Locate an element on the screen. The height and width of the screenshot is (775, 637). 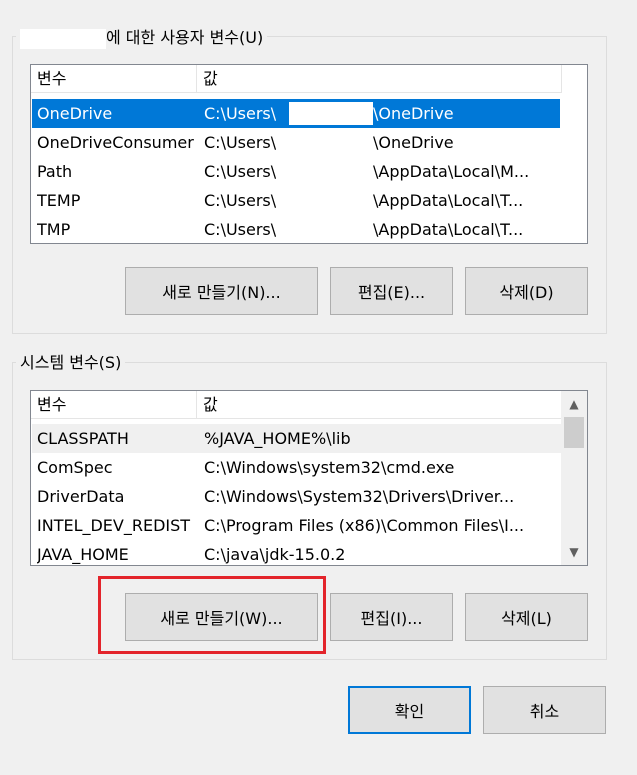
system-row-comspec: ComSpec C:\Windows\system32\cmd.exe is located at coordinates (297, 467).